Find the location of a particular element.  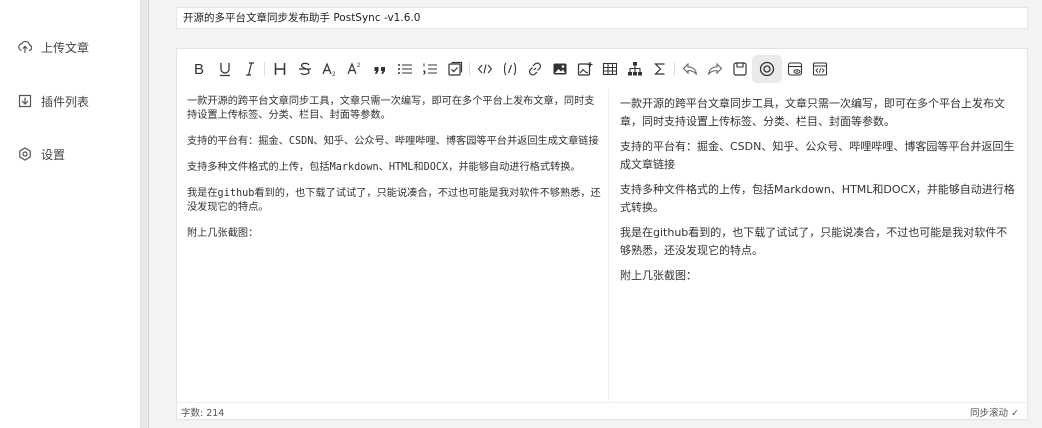

sidebar-item-plugins: 插件列表 is located at coordinates (53, 101).